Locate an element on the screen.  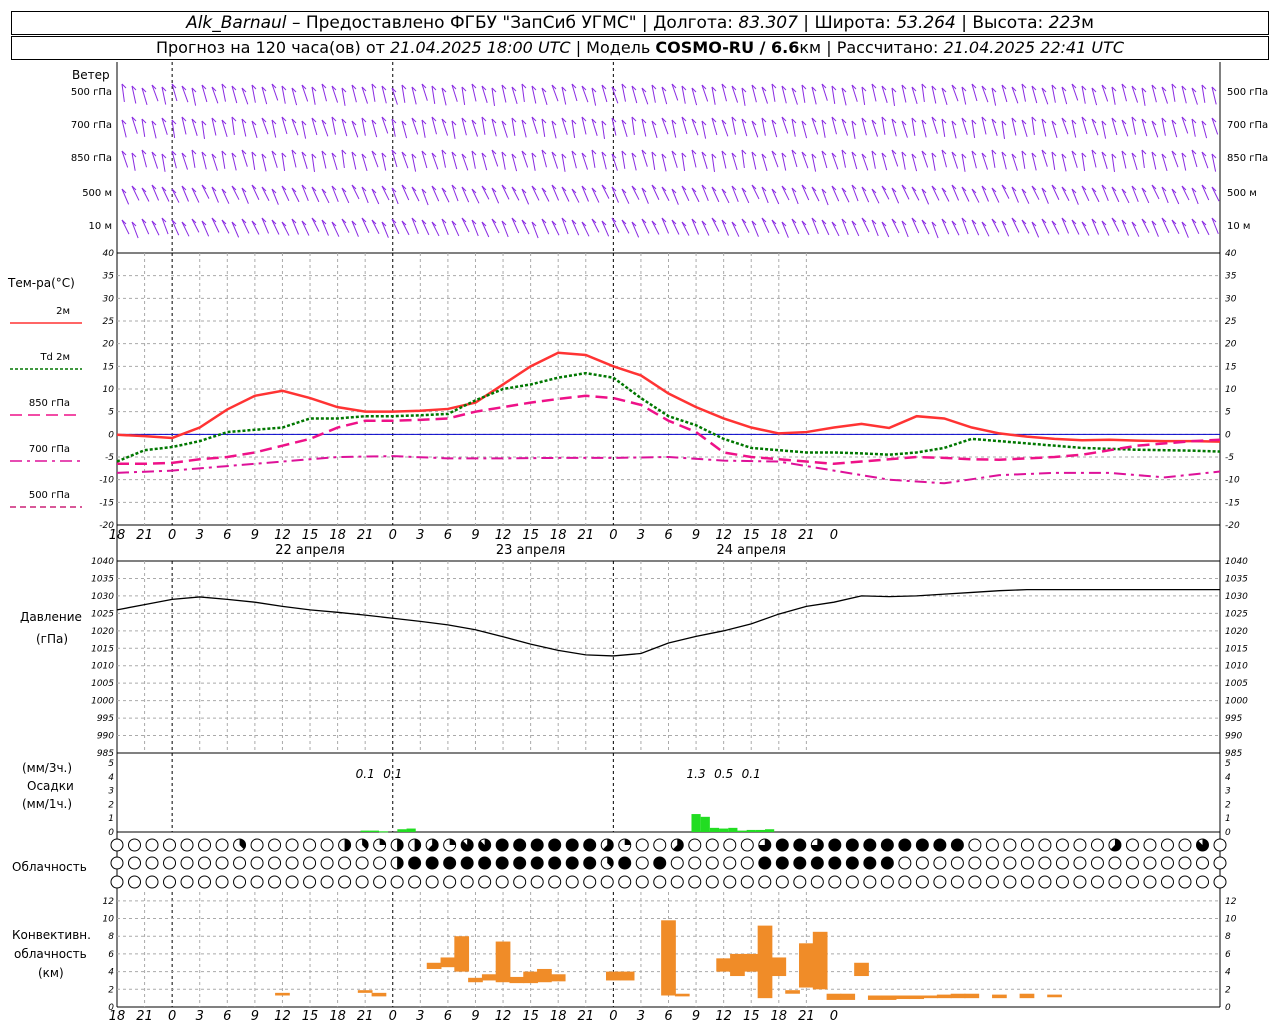
pressure-ytick-right: 1025 is located at coordinates (1236, 614).